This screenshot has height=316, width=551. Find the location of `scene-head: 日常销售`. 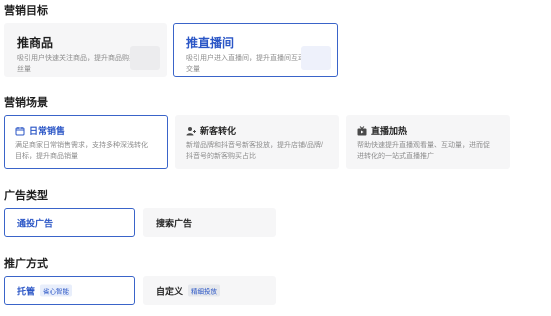

scene-head: 日常销售 is located at coordinates (40, 130).